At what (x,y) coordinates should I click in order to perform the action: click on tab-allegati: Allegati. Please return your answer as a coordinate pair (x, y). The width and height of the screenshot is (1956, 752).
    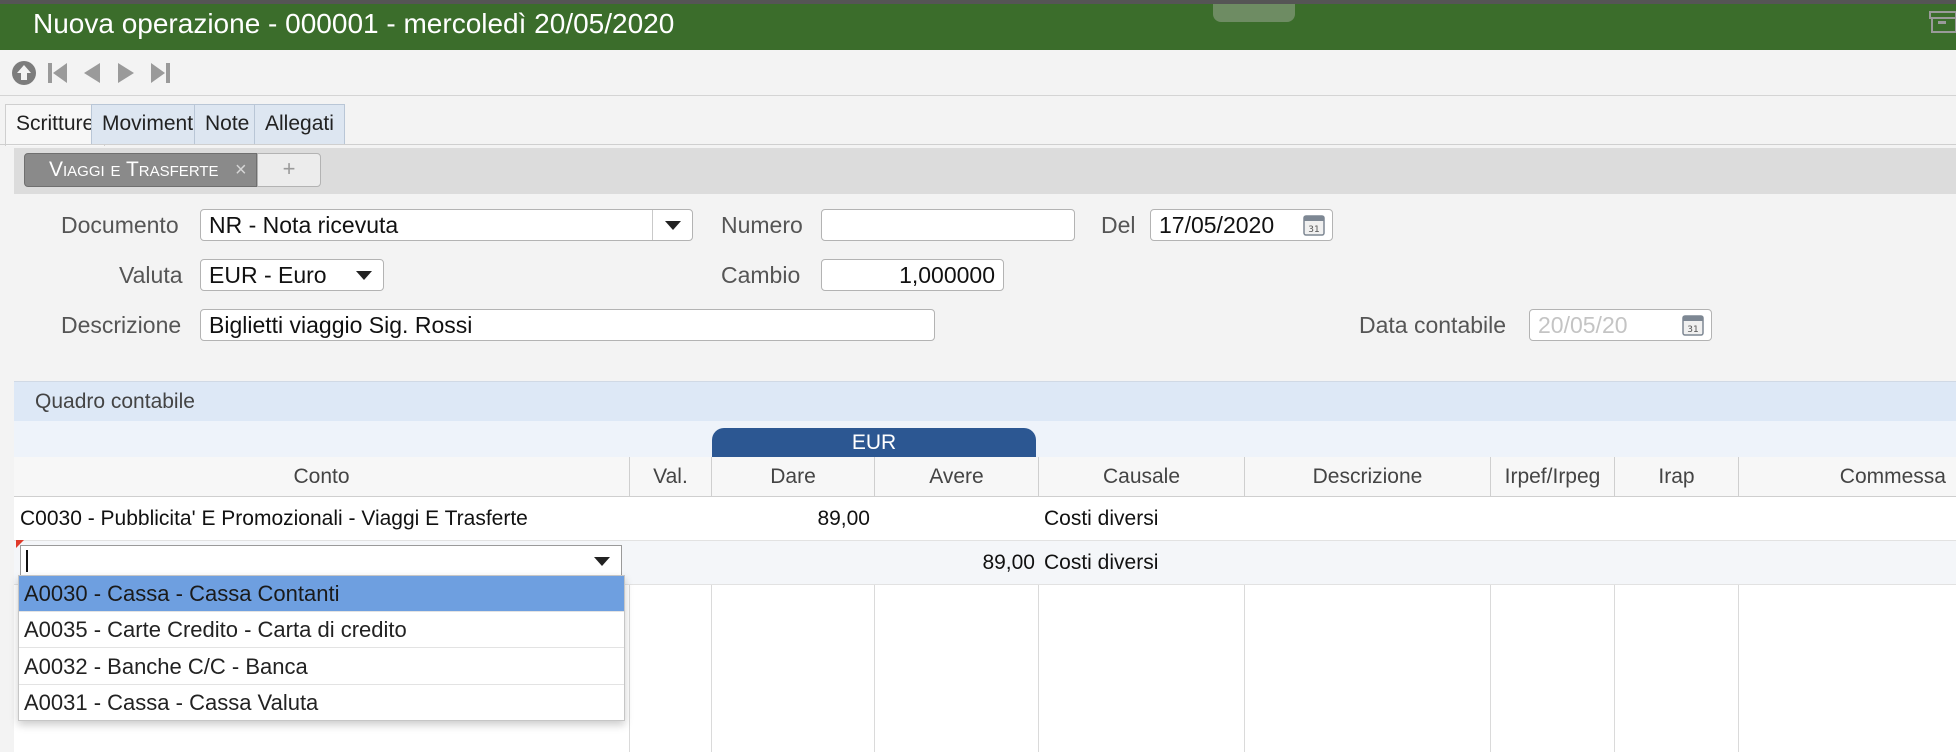
    Looking at the image, I should click on (299, 124).